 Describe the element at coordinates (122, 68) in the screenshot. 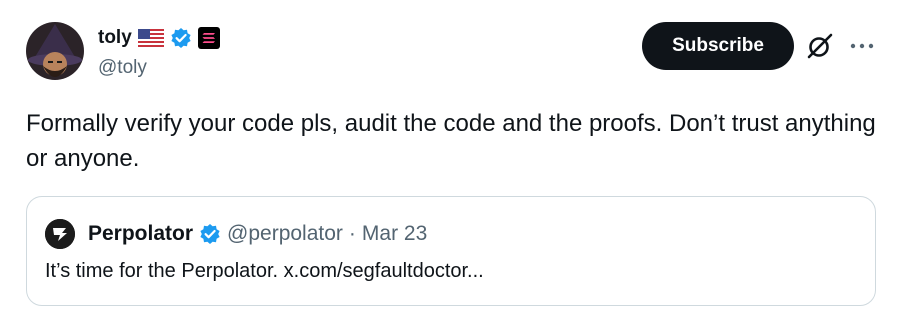

I see `author-handle: @toly` at that location.